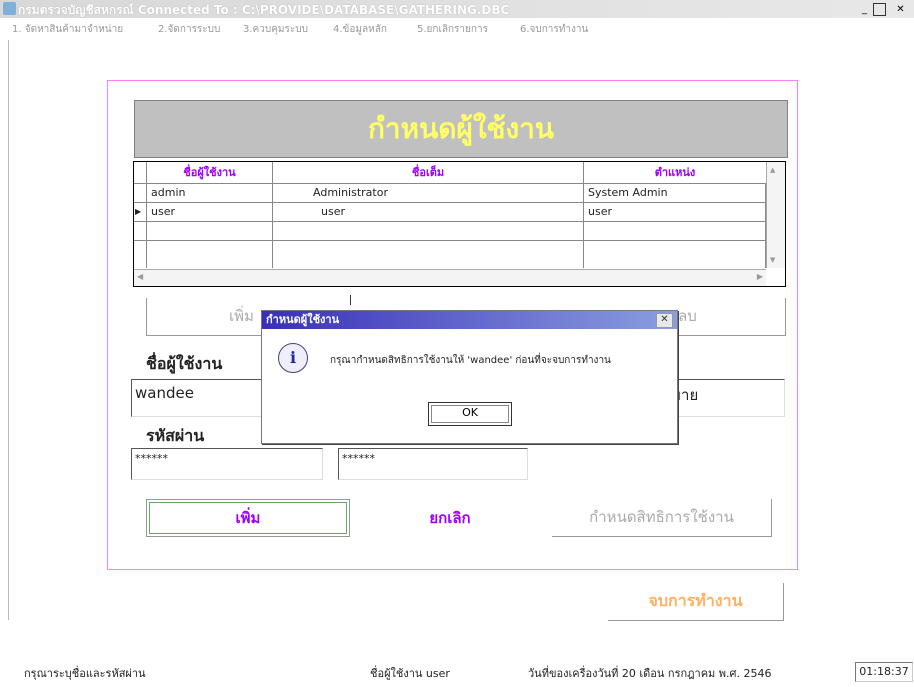  Describe the element at coordinates (900, 10) in the screenshot. I see `close-button: ✕` at that location.